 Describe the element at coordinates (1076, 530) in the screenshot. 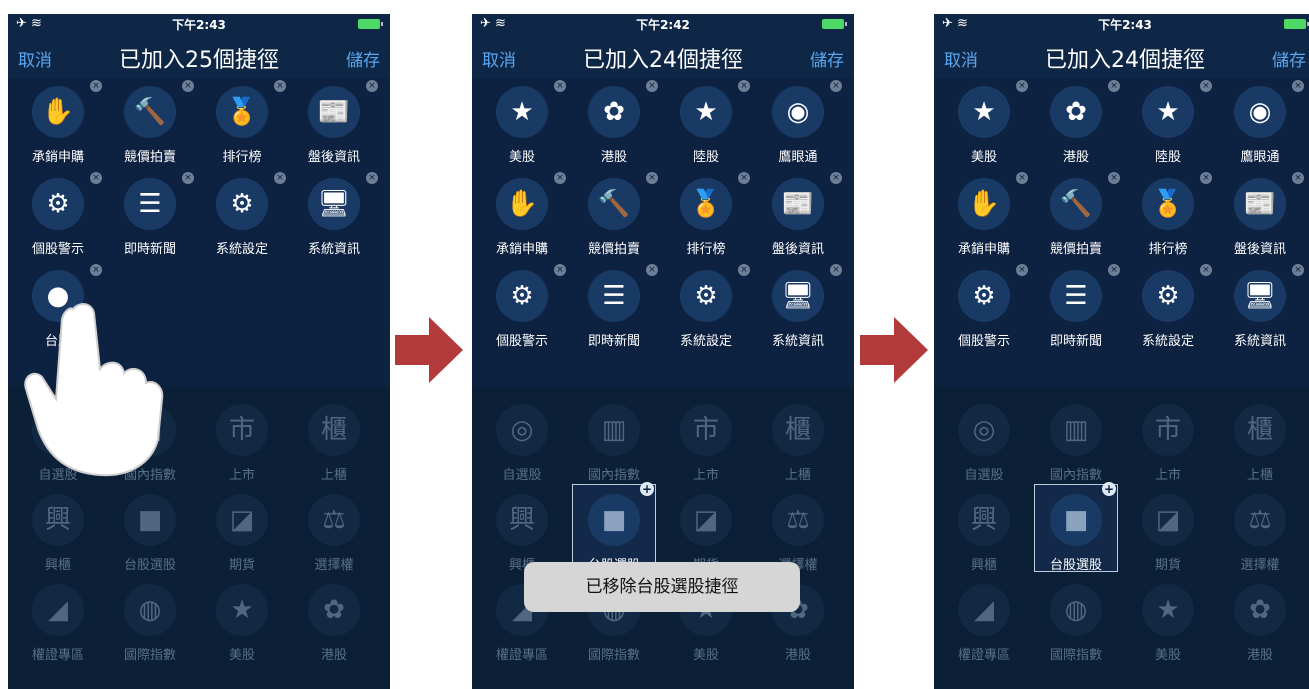

I see `available-shortcut: ■ 台股選股 +` at that location.